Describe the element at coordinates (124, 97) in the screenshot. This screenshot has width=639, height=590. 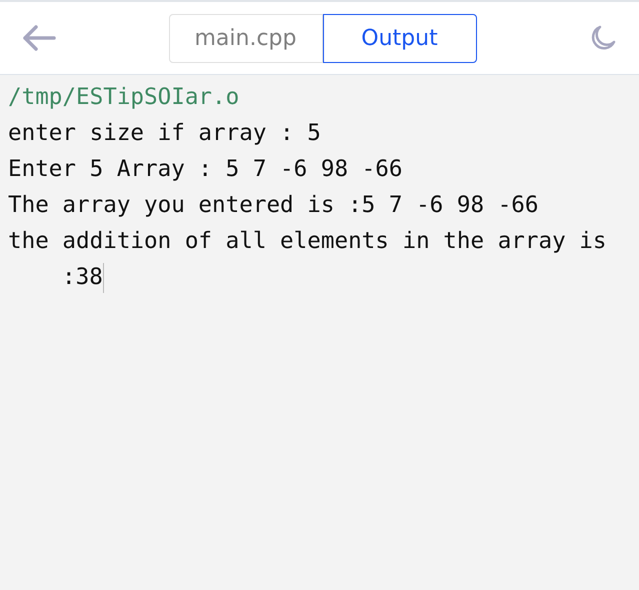
I see `file-path-text: /tmp/ESTipSOIar.o` at that location.